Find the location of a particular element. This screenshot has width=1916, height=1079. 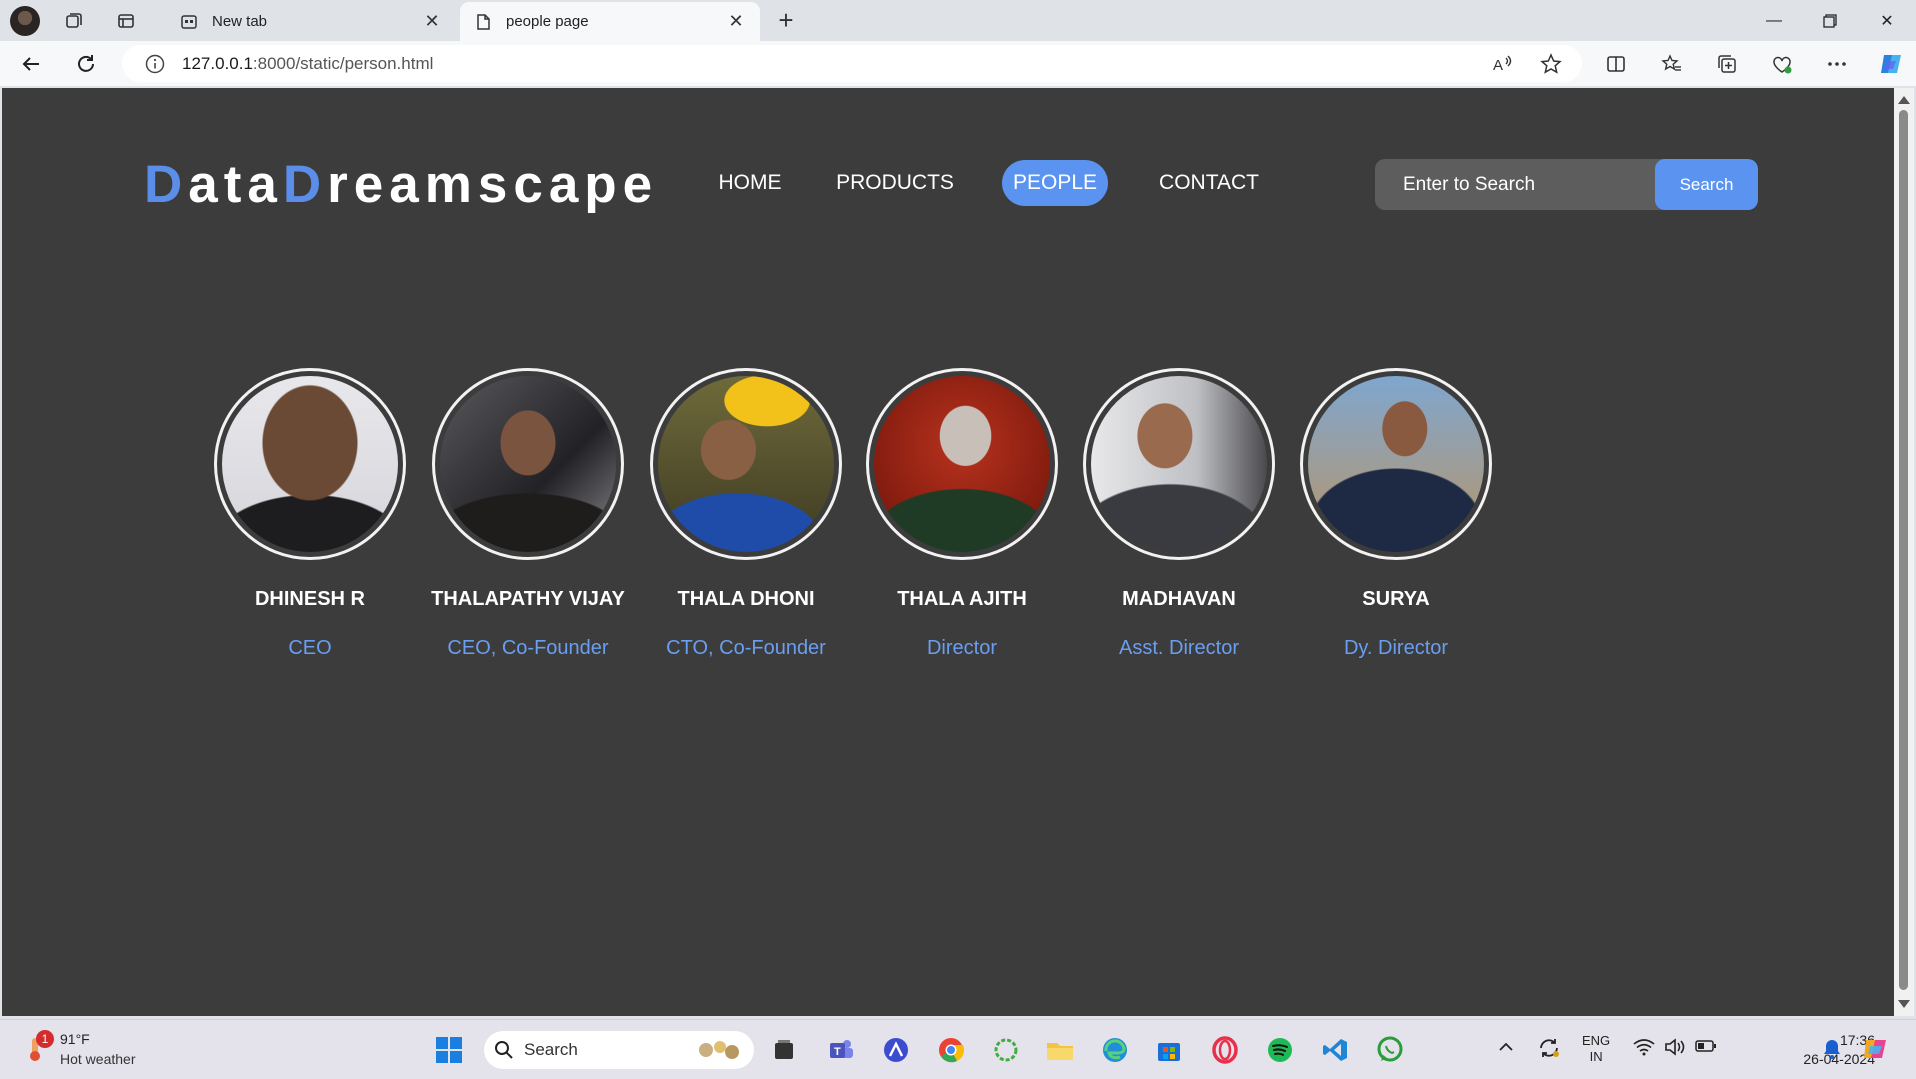

person-name: MADHAVAN is located at coordinates (1179, 599).